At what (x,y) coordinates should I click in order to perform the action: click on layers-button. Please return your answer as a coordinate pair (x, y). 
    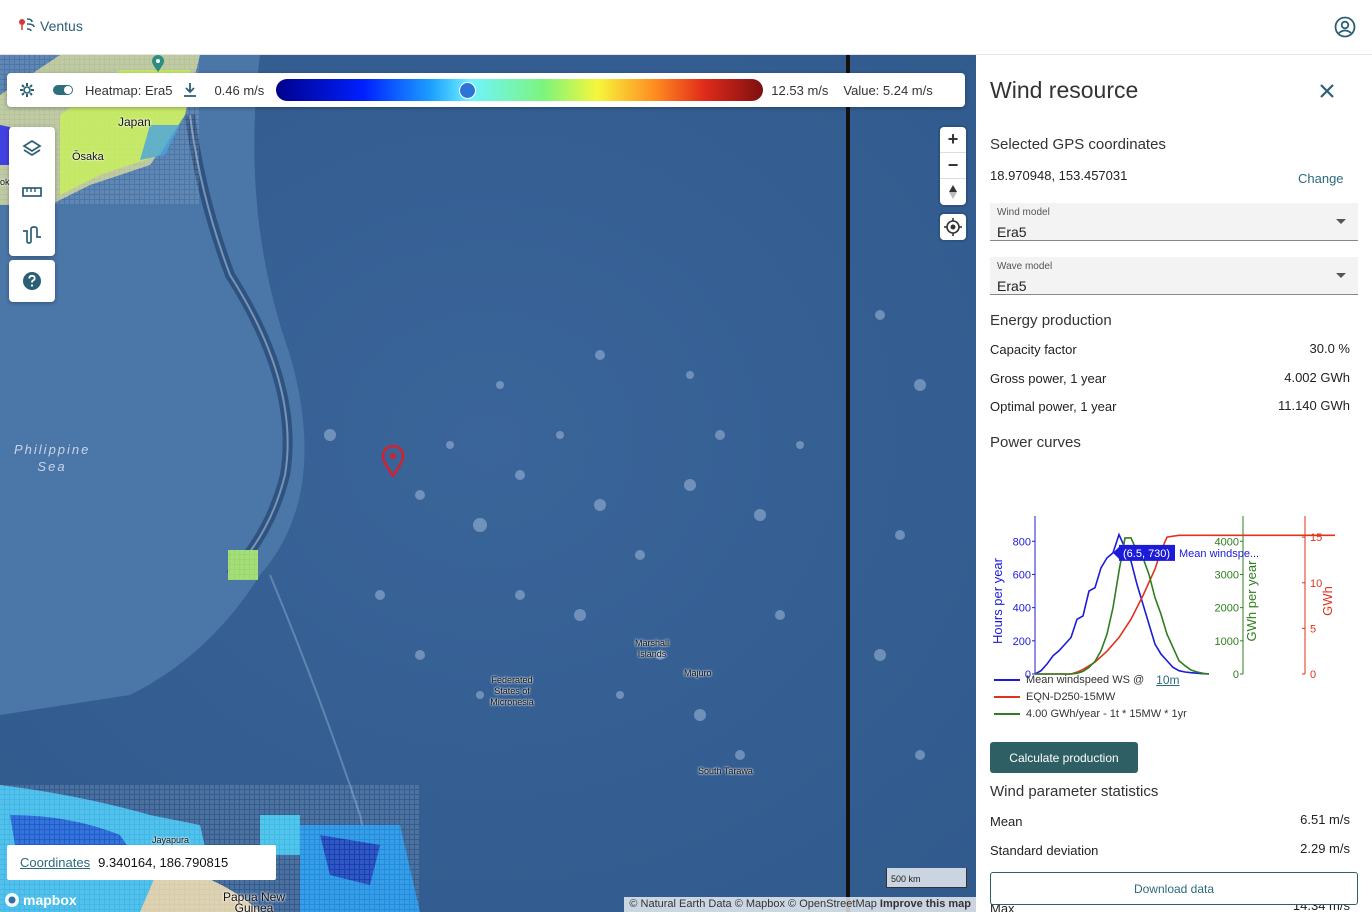
    Looking at the image, I should click on (32, 148).